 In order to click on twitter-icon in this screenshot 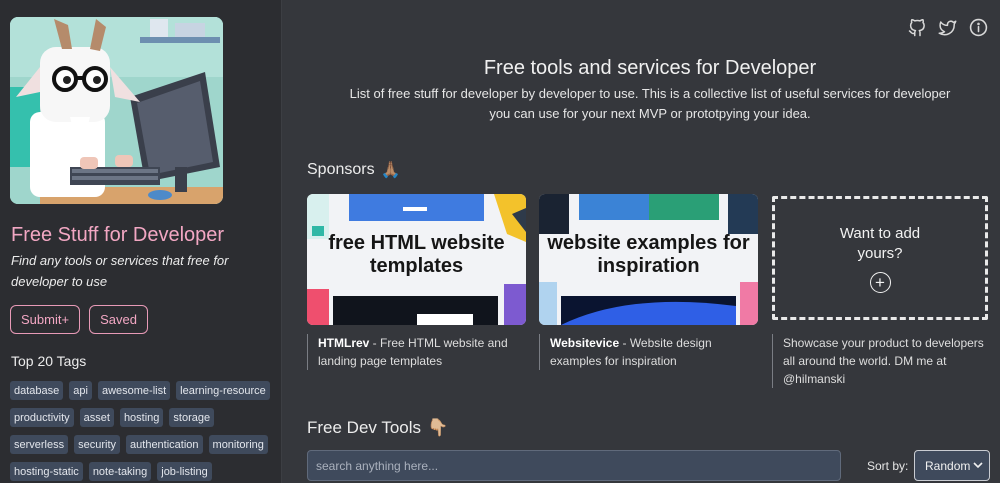, I will do `click(947, 27)`.